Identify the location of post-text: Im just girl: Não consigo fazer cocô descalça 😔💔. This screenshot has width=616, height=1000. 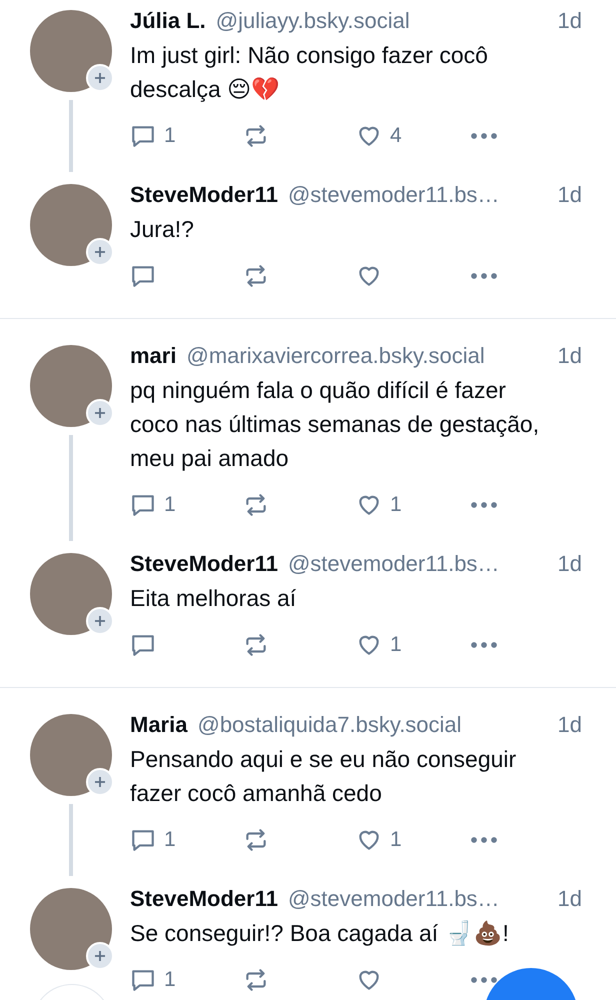
(309, 72).